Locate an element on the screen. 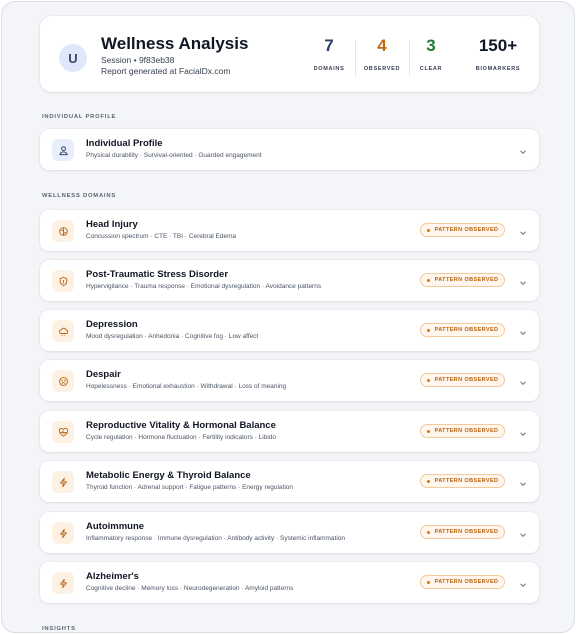 The height and width of the screenshot is (634, 576). domain-title: Head Injury is located at coordinates (112, 224).